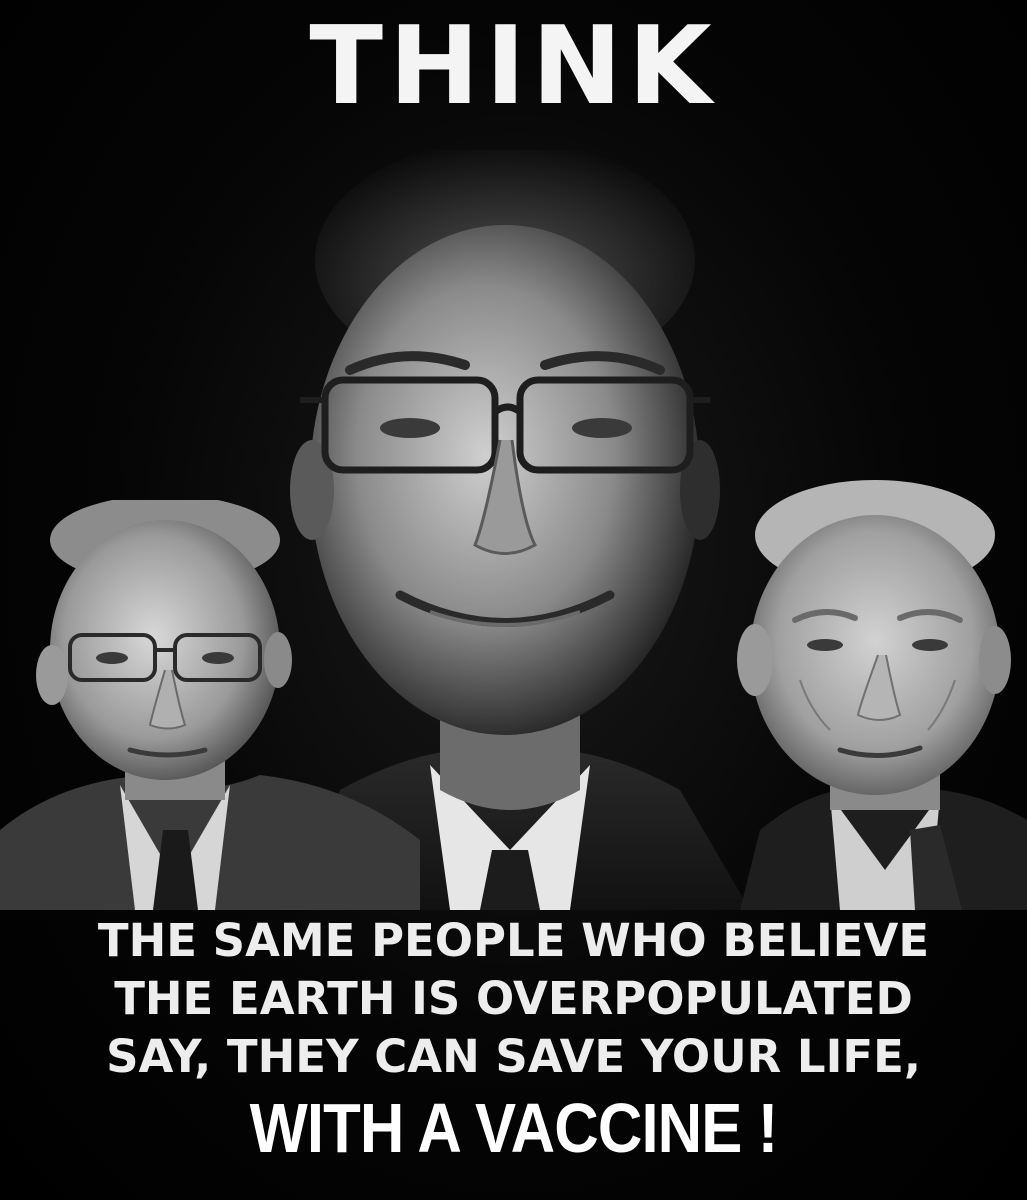 Image resolution: width=1027 pixels, height=1200 pixels. I want to click on caption-line-3: SAY, THEY CAN SAVE YOUR LIFE,, so click(513, 1056).